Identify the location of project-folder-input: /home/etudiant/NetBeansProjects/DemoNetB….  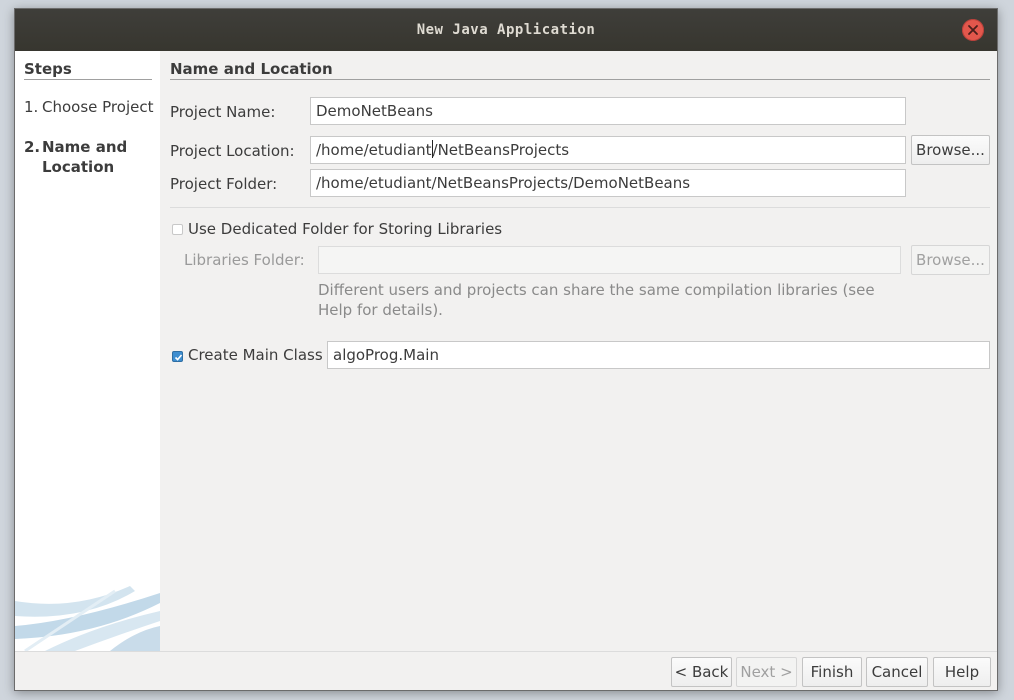
(608, 183).